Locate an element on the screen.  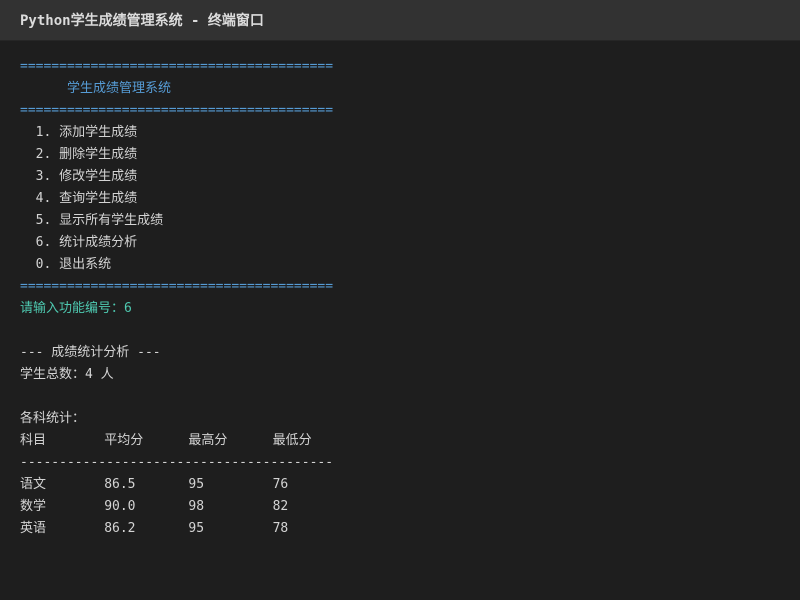
cell-max: 98 is located at coordinates (196, 506).